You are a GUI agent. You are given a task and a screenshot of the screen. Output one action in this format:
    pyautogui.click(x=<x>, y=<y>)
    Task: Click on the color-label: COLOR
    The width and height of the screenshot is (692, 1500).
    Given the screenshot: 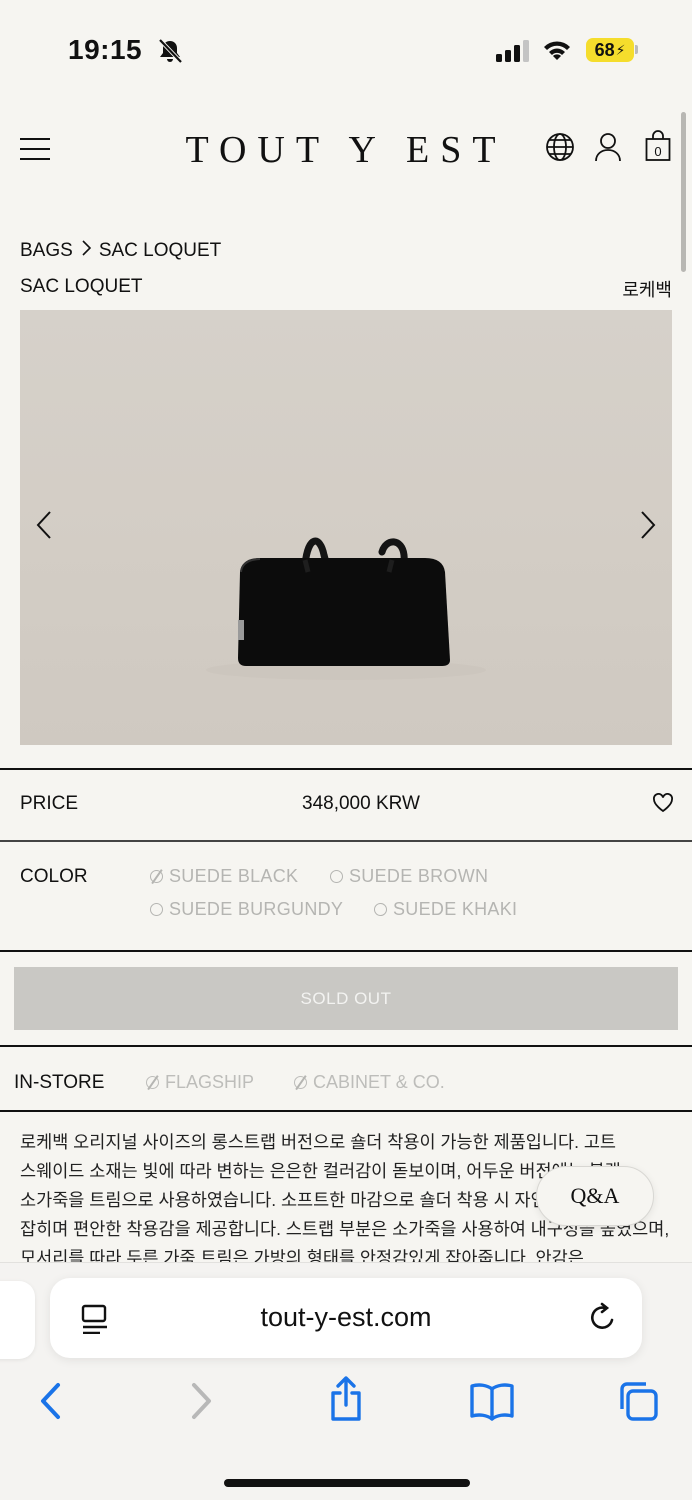 What is the action you would take?
    pyautogui.click(x=54, y=876)
    